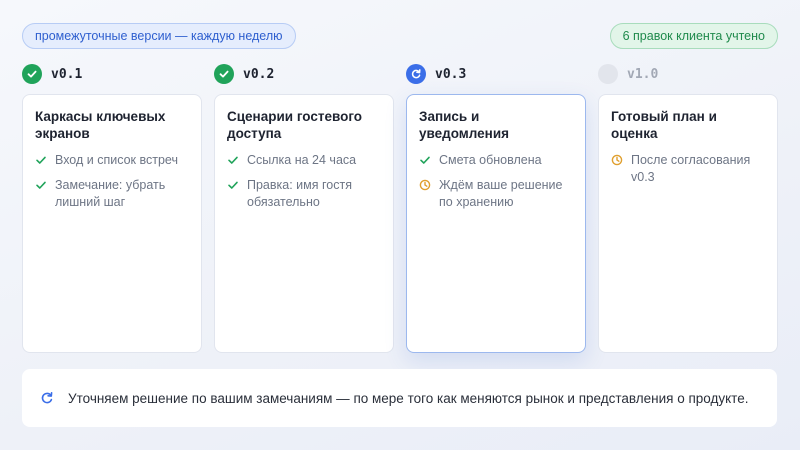 The width and height of the screenshot is (800, 450). Describe the element at coordinates (688, 74) in the screenshot. I see `version-step: v1.0` at that location.